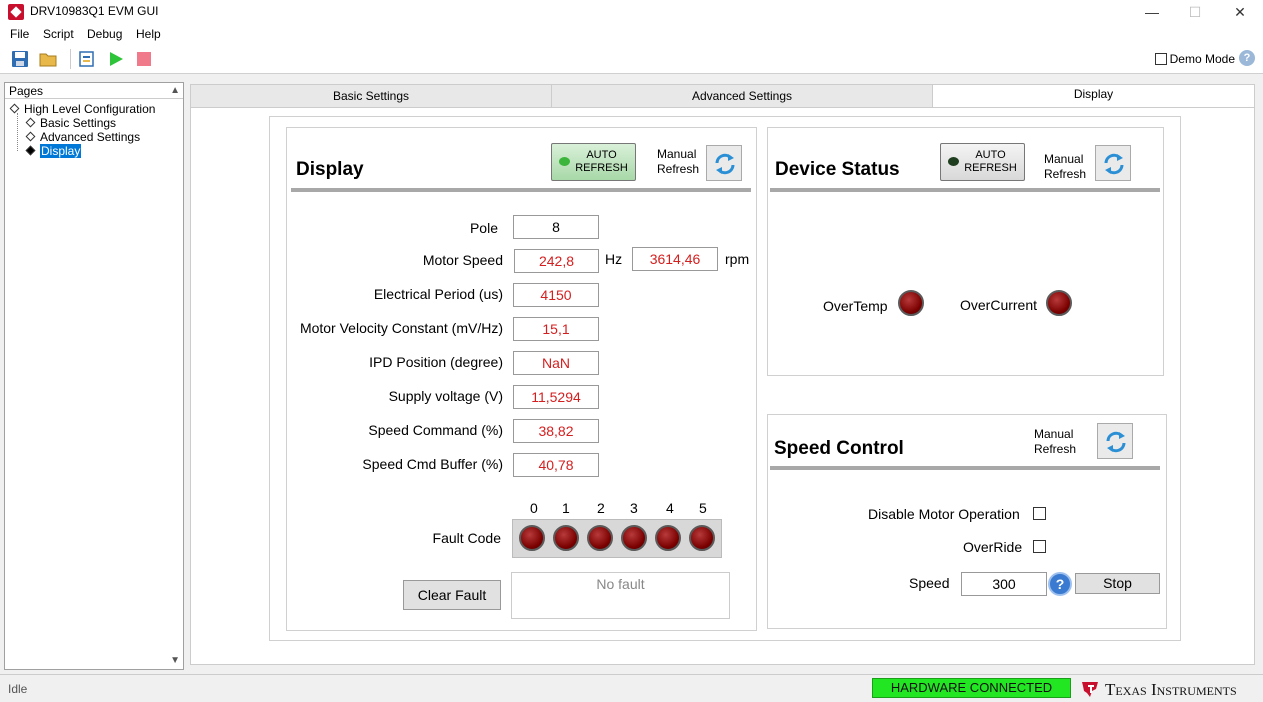  I want to click on overtemp-led, so click(911, 303).